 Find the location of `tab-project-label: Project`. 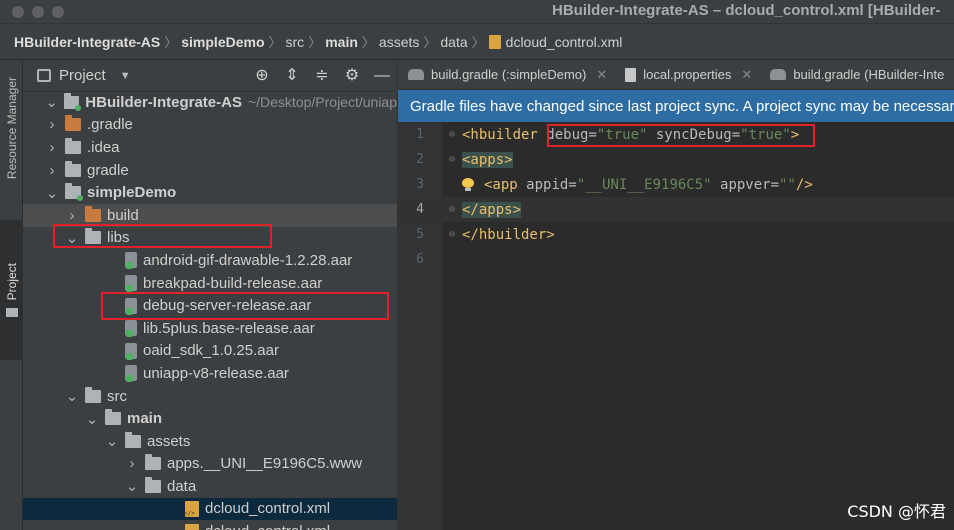

tab-project-label: Project is located at coordinates (11, 281).